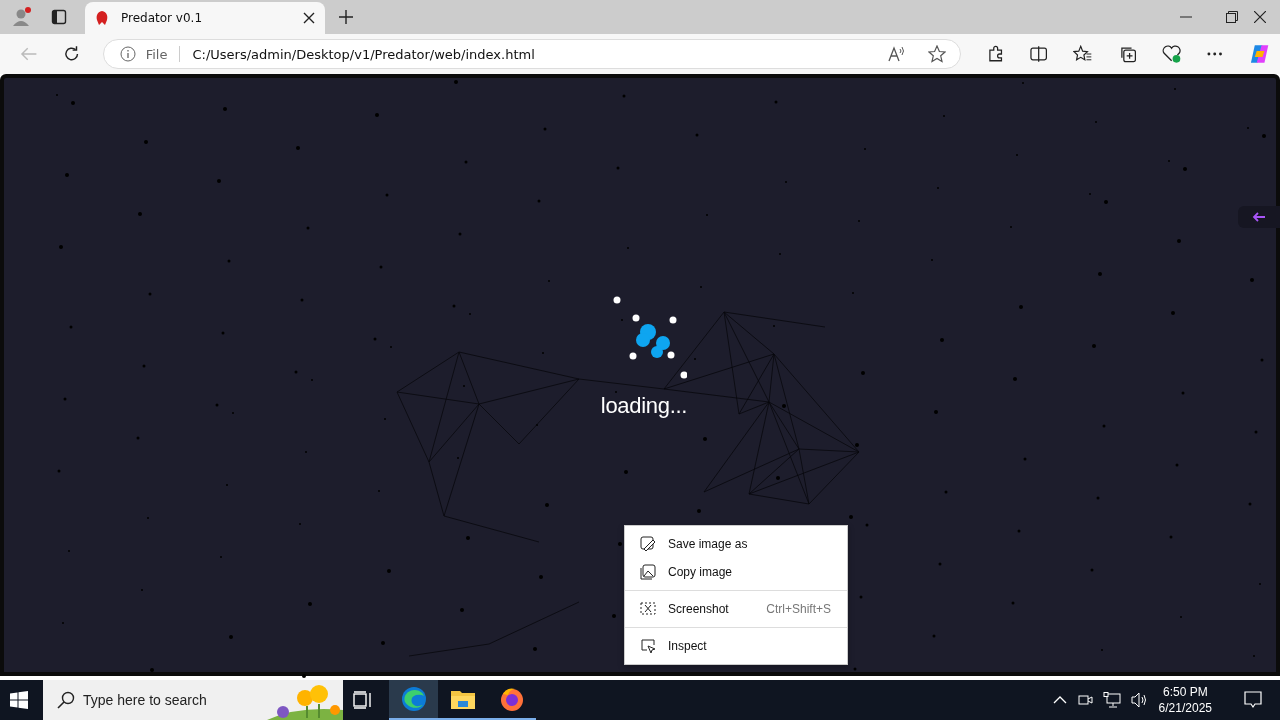  What do you see at coordinates (708, 544) in the screenshot?
I see `menu-item-label: Save image as` at bounding box center [708, 544].